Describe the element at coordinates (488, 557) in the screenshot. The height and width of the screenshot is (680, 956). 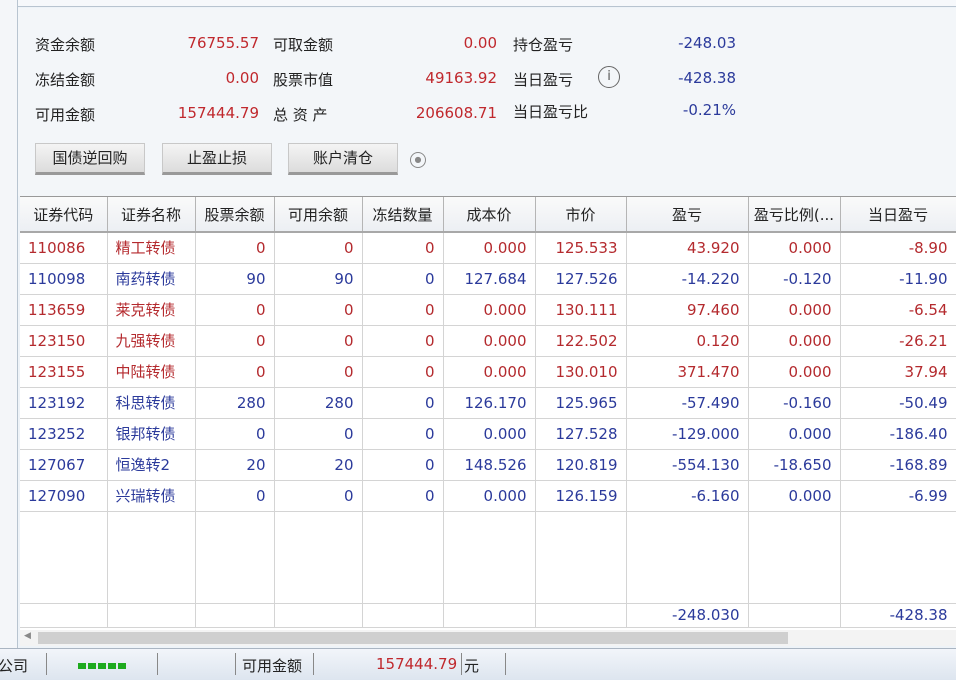
I see `empty-row` at that location.